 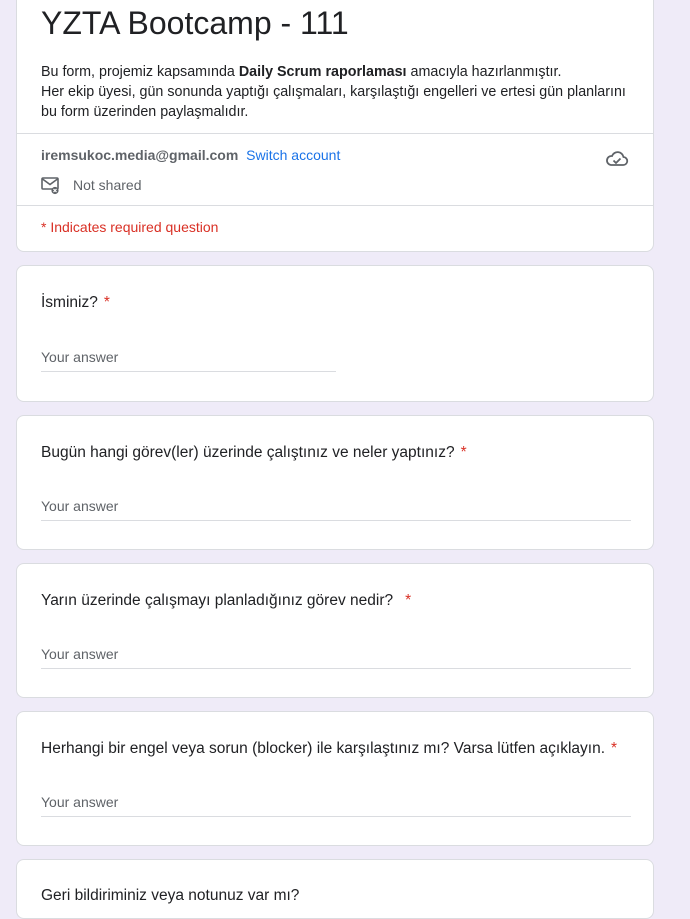 What do you see at coordinates (140, 72) in the screenshot?
I see `description-text-1: Bu form, projemiz kapsamında` at bounding box center [140, 72].